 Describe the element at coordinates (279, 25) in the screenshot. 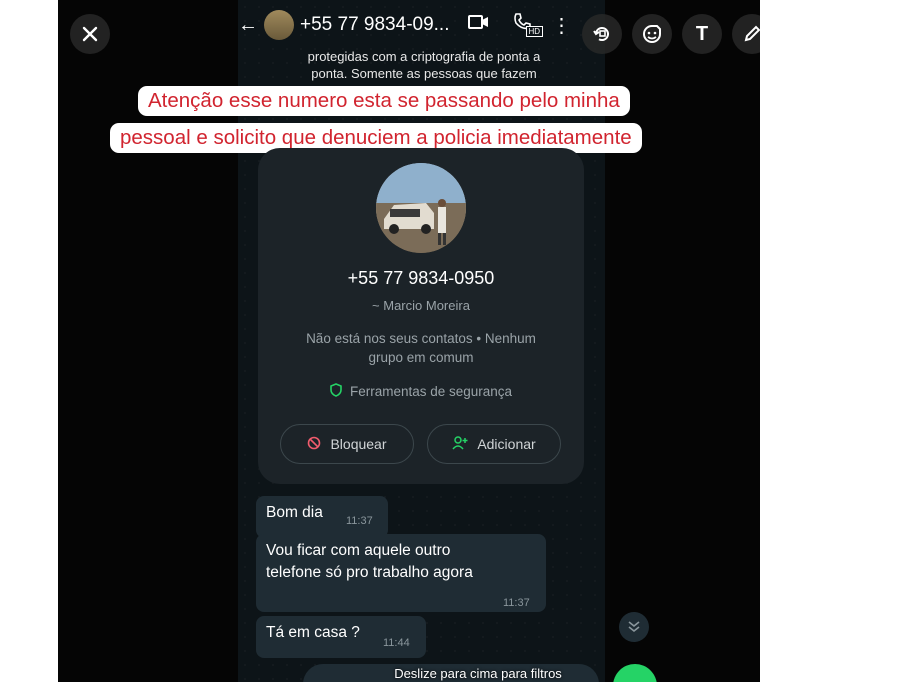

I see `avatar` at that location.